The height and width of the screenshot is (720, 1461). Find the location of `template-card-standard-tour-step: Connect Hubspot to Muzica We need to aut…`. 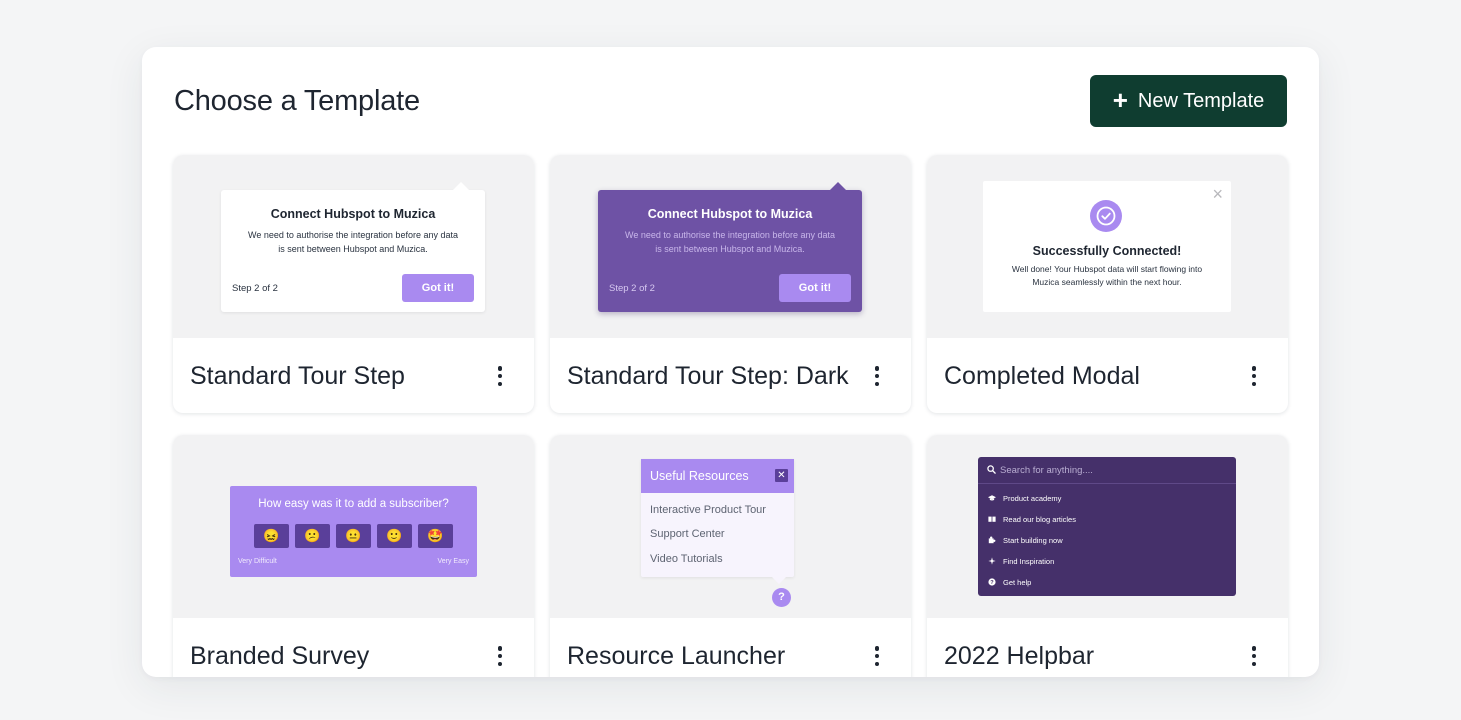

template-card-standard-tour-step: Connect Hubspot to Muzica We need to aut… is located at coordinates (353, 284).